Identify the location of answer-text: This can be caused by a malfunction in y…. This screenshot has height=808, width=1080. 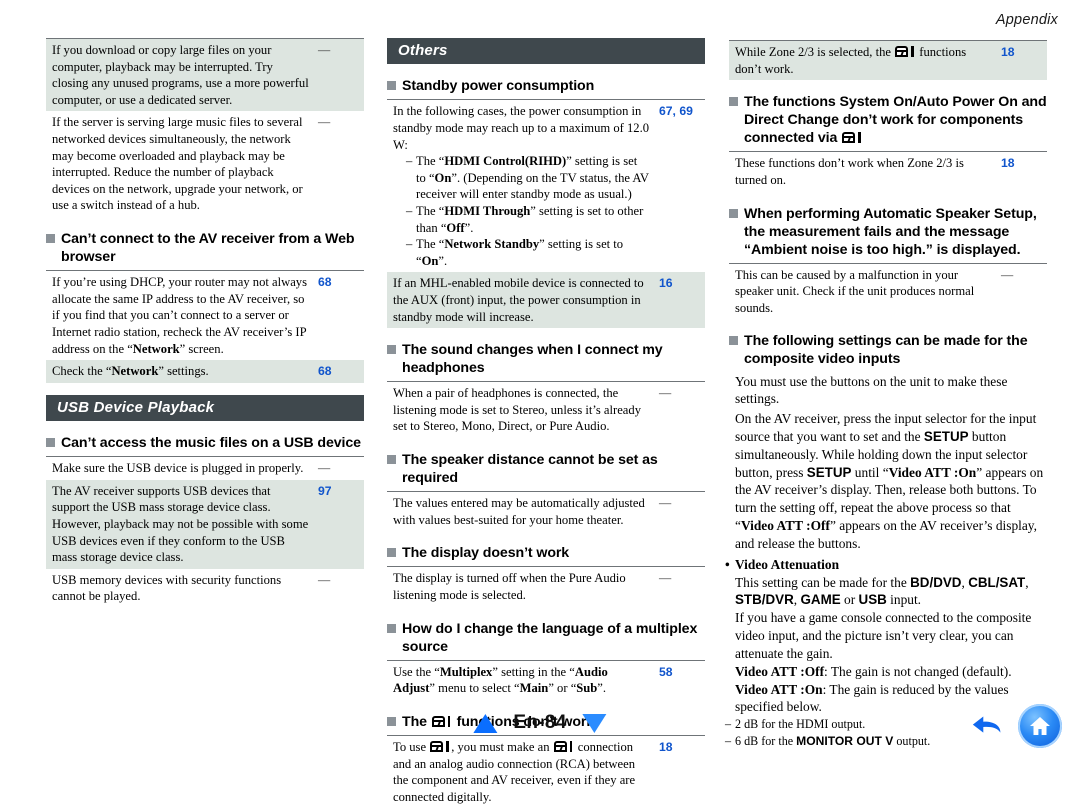
(855, 291).